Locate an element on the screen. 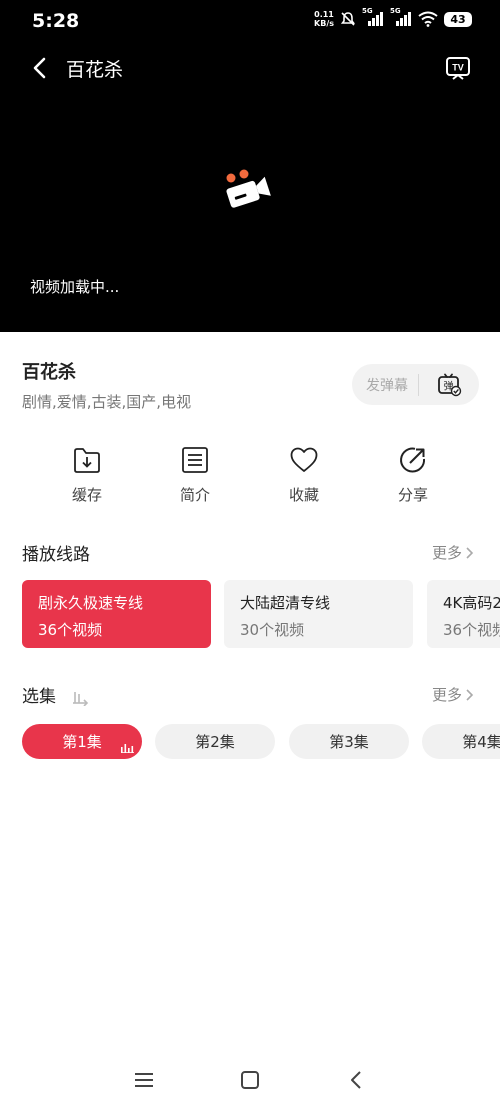  route-name: 4K高码2 is located at coordinates (471, 603).